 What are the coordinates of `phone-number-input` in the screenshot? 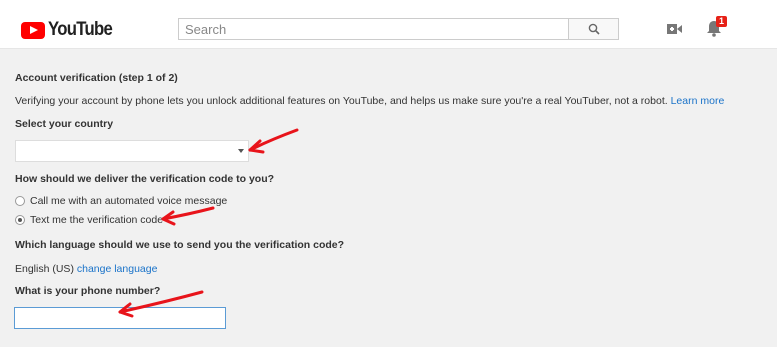 It's located at (120, 318).